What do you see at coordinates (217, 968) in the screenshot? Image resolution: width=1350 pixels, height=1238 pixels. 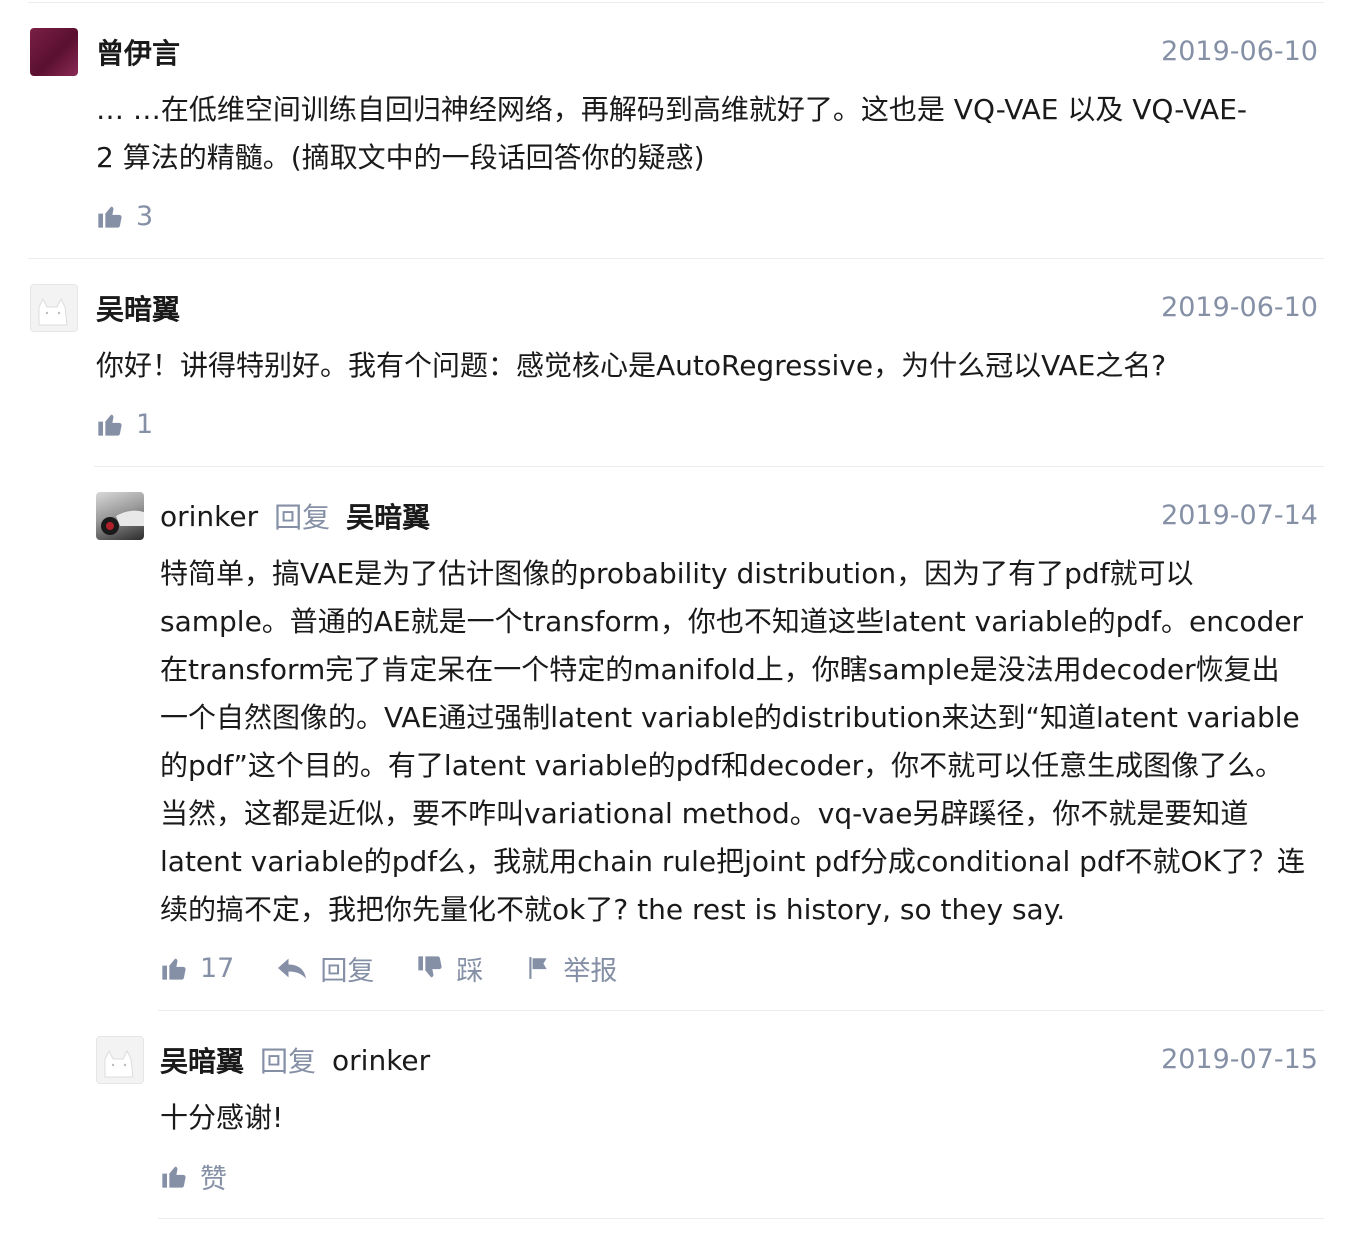 I see `like-count: 17` at bounding box center [217, 968].